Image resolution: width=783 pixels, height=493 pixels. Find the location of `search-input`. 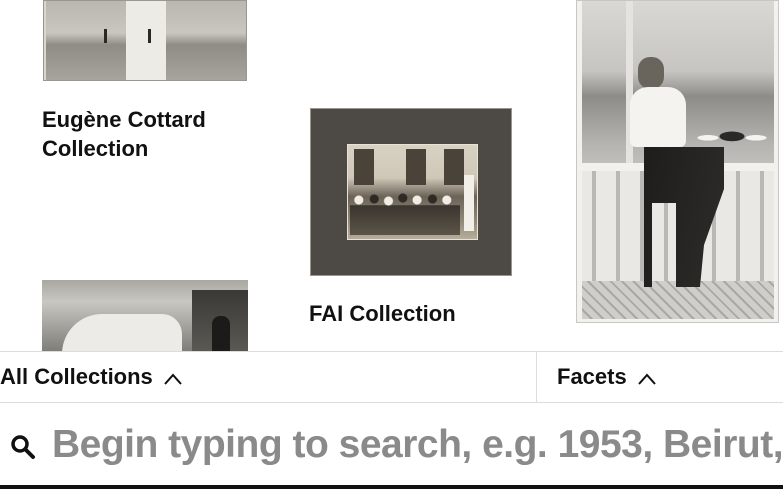

search-input is located at coordinates (417, 445).